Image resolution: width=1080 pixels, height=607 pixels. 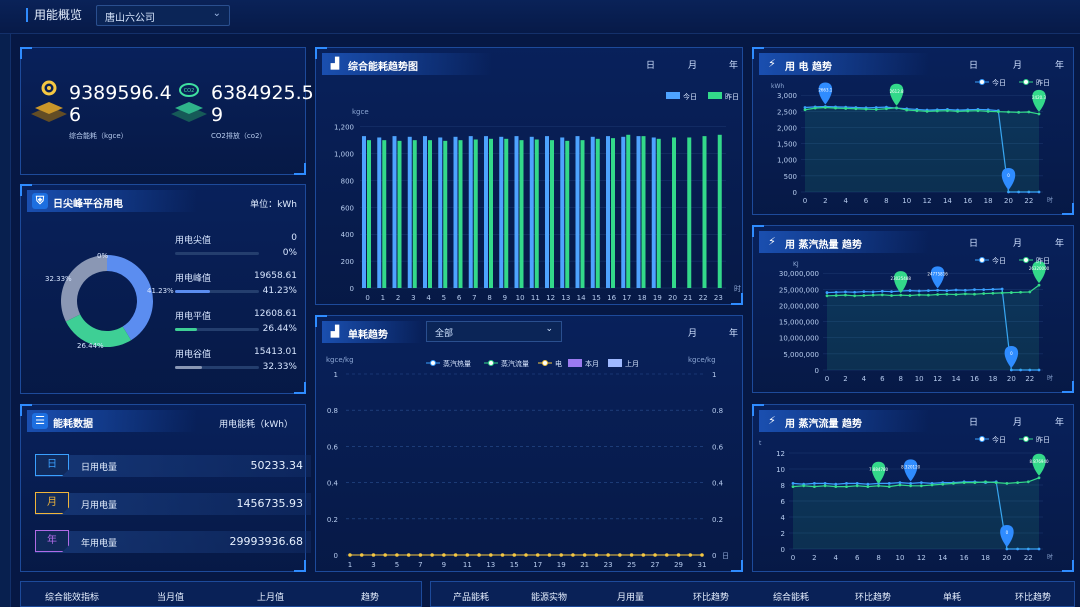 What do you see at coordinates (347, 208) in the screenshot?
I see `y-tick: 600` at bounding box center [347, 208].